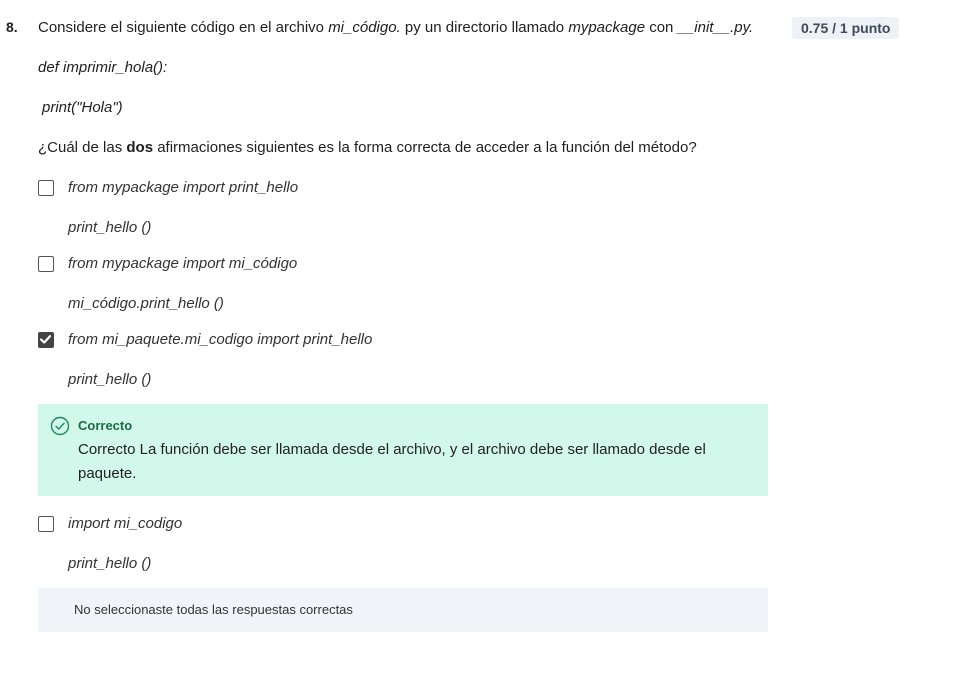  What do you see at coordinates (661, 27) in the screenshot?
I see `question-text-part: con` at bounding box center [661, 27].